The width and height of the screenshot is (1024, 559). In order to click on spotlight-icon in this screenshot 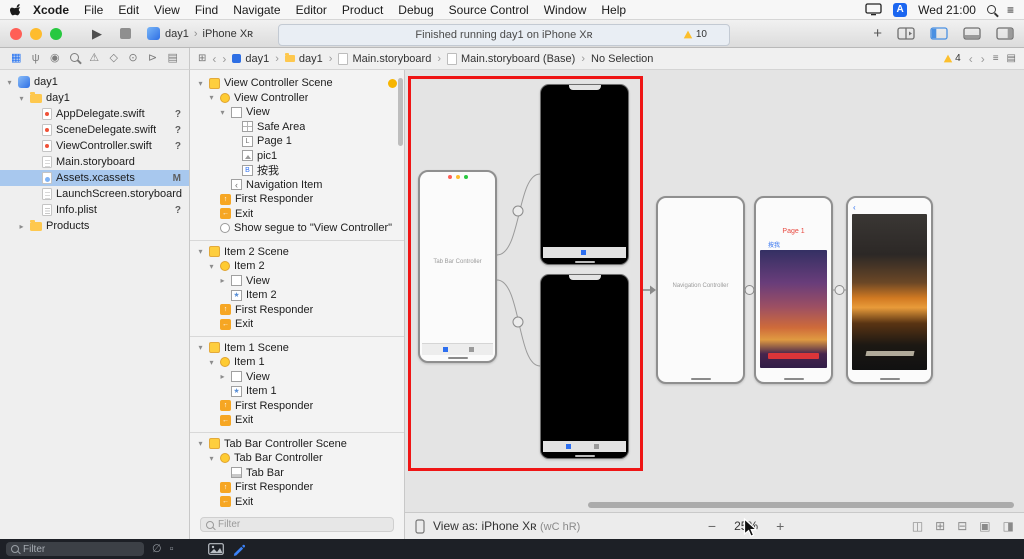, I will do `click(991, 9)`.